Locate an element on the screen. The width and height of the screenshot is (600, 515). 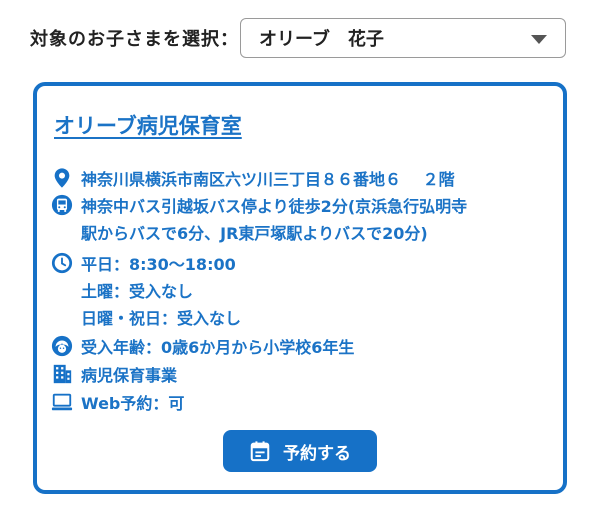
child-select-value: オリーブ 花子 is located at coordinates (321, 39).